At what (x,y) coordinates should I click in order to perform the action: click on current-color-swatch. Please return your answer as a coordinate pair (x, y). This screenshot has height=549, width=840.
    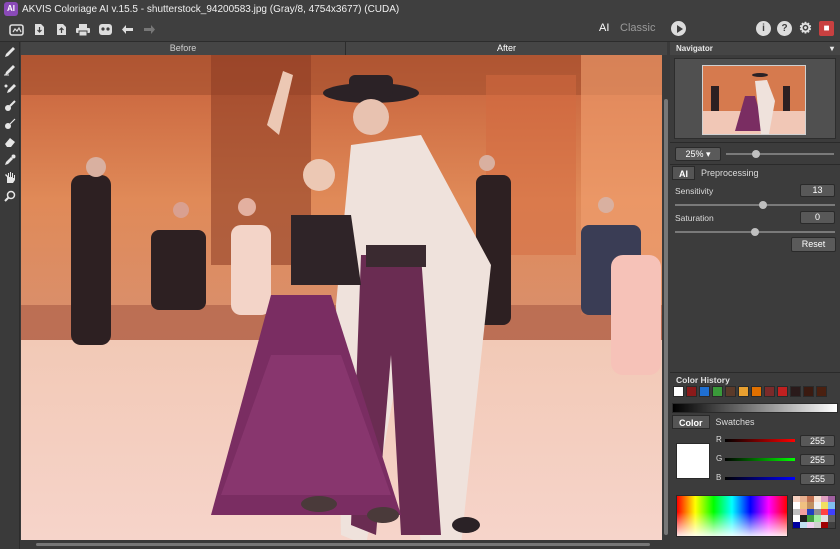
    Looking at the image, I should click on (693, 461).